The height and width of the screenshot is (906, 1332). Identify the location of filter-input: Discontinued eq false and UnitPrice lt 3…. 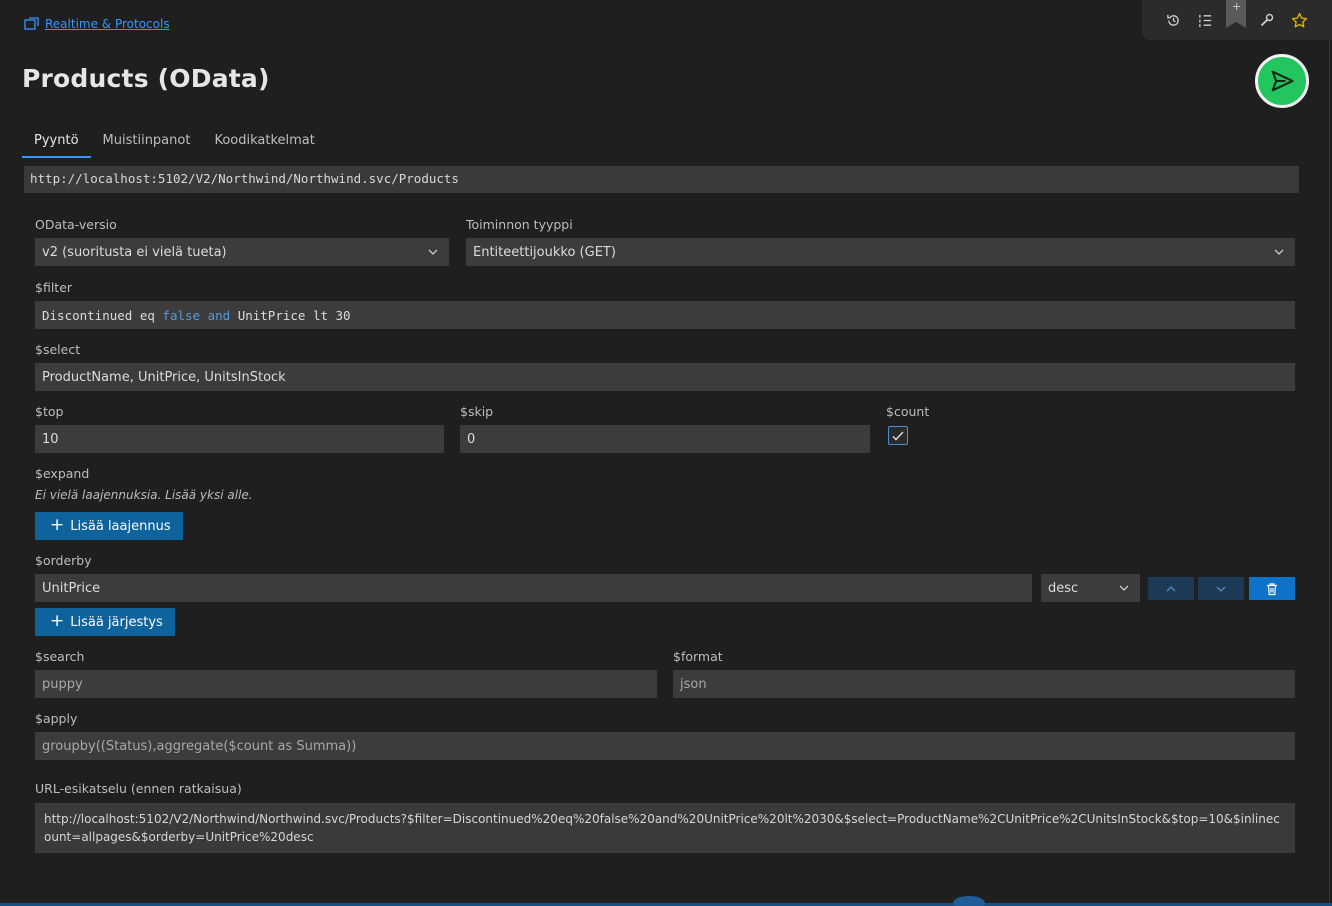
(665, 315).